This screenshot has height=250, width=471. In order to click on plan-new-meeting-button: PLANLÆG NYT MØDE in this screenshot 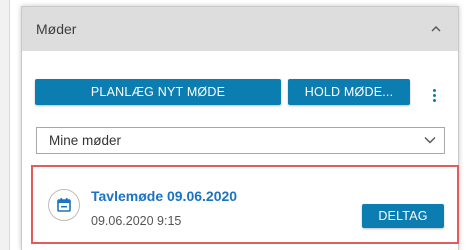, I will do `click(158, 92)`.